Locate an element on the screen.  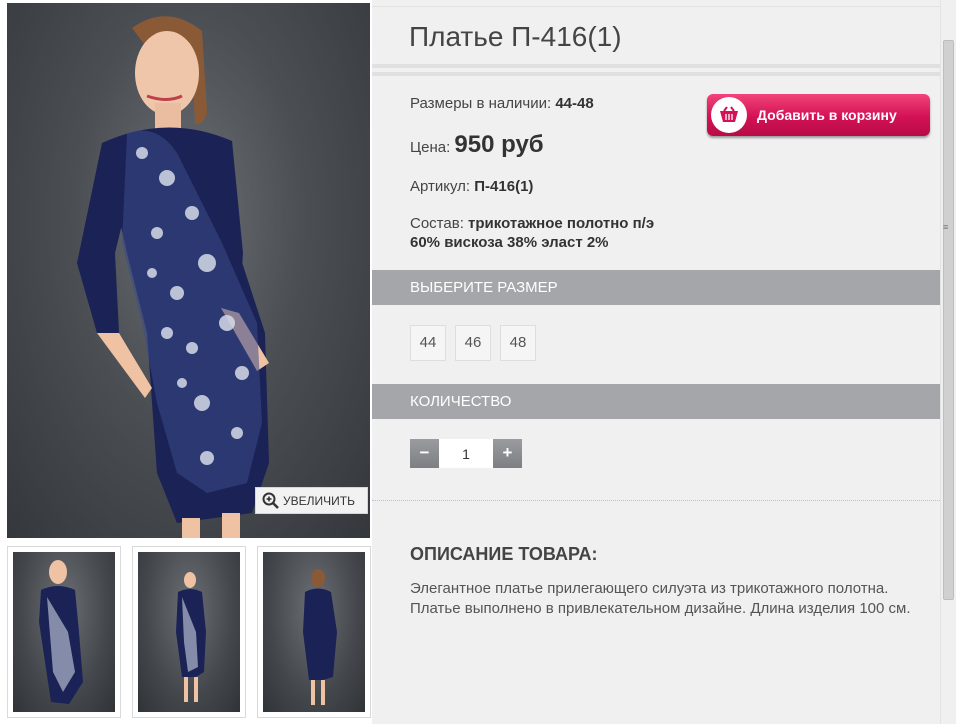
sku-row: Артикул: П-416(1) is located at coordinates (471, 186).